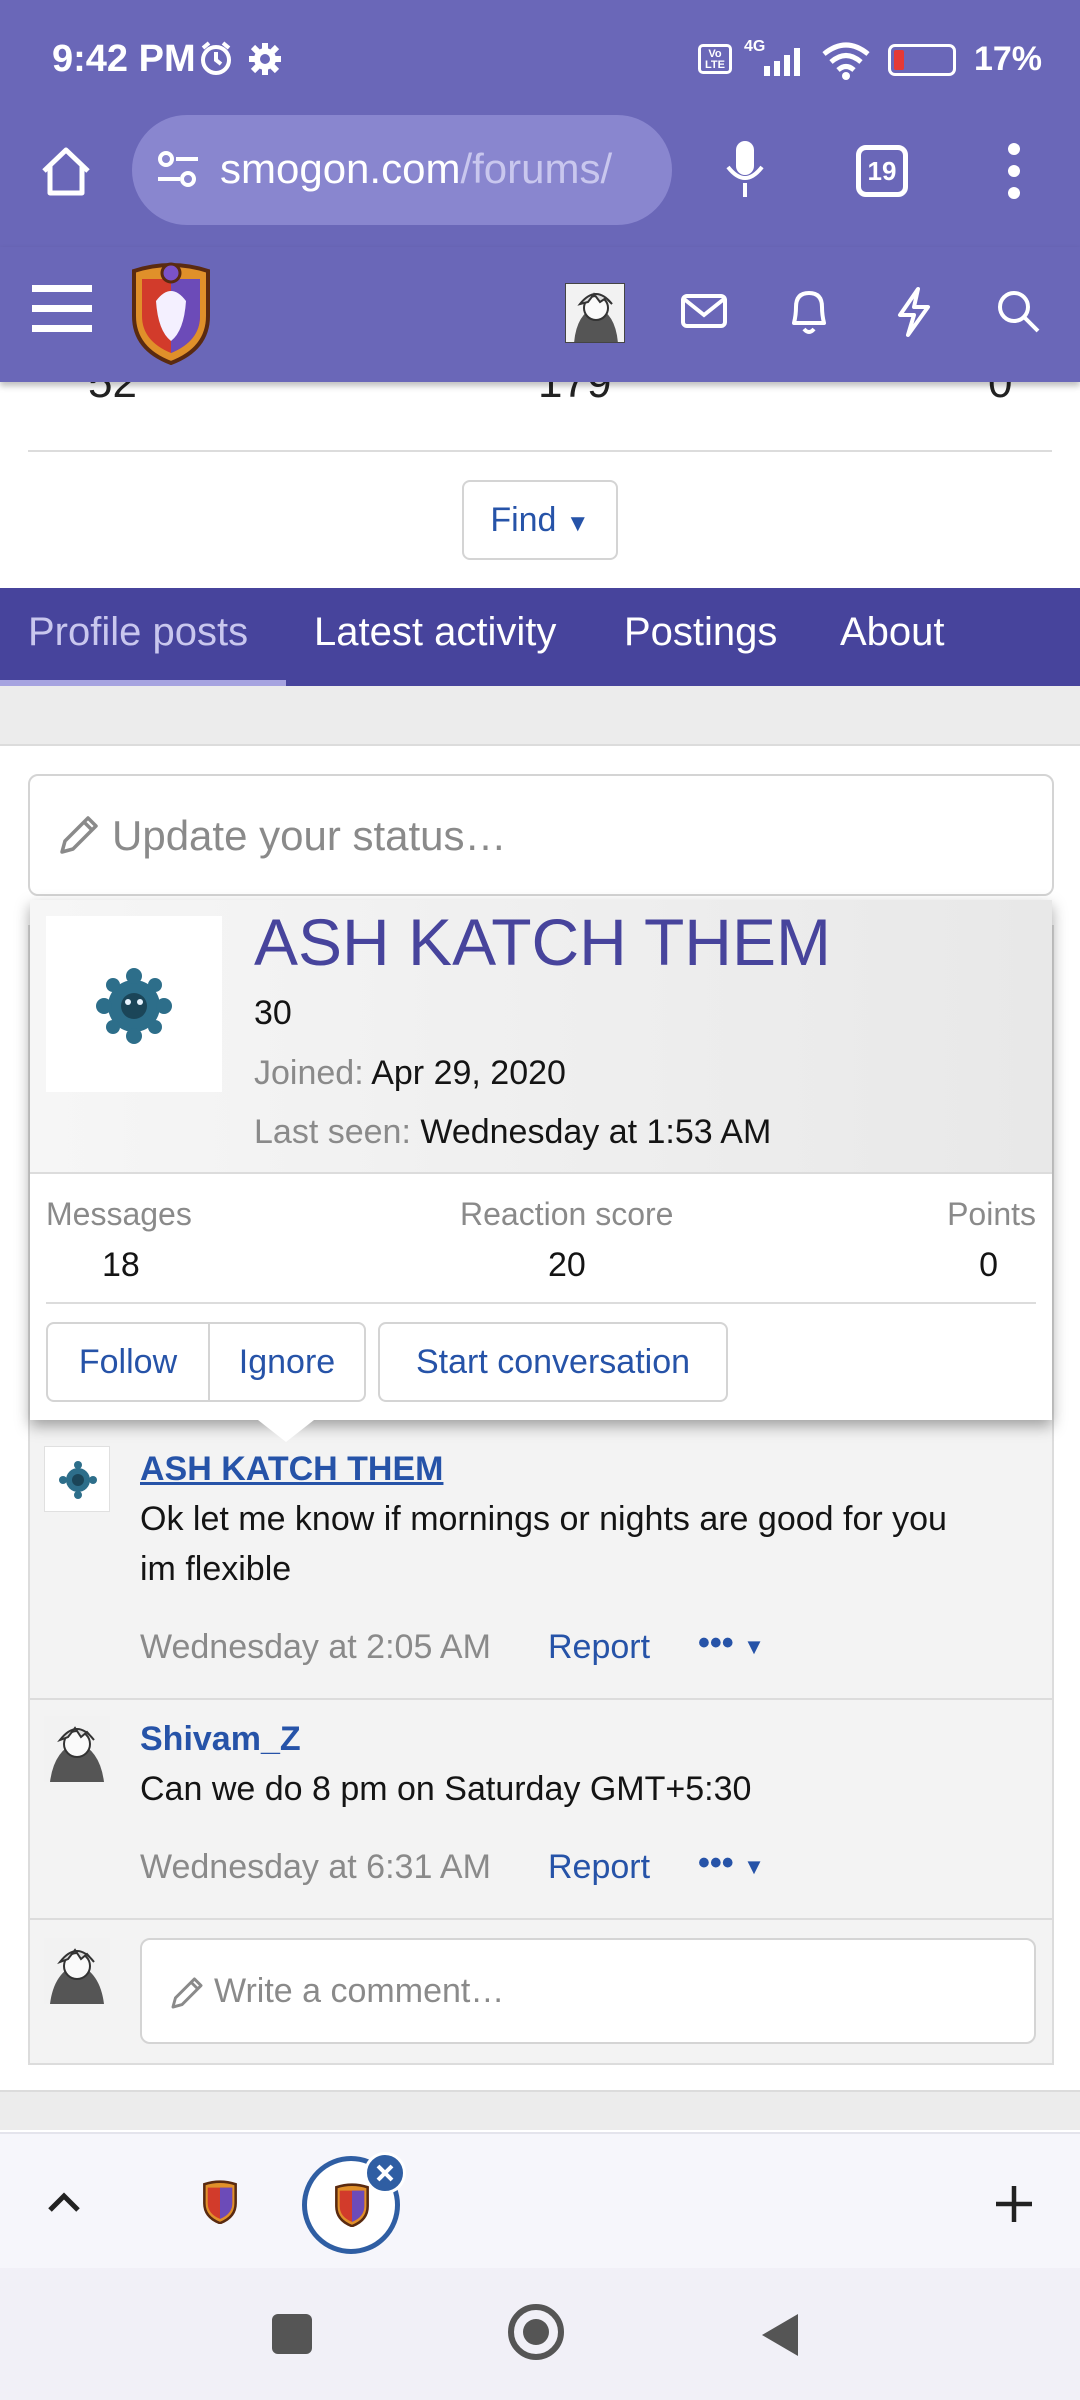 This screenshot has height=2400, width=1080. What do you see at coordinates (440, 169) in the screenshot?
I see `url-text: smogon.com/forums/` at bounding box center [440, 169].